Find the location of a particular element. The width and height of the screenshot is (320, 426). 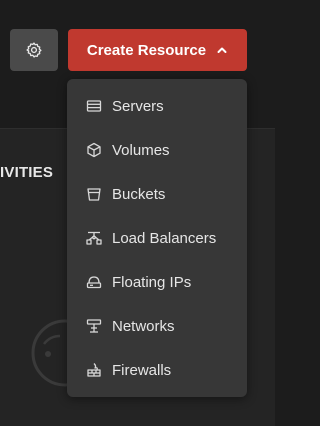

settings-button is located at coordinates (34, 50).